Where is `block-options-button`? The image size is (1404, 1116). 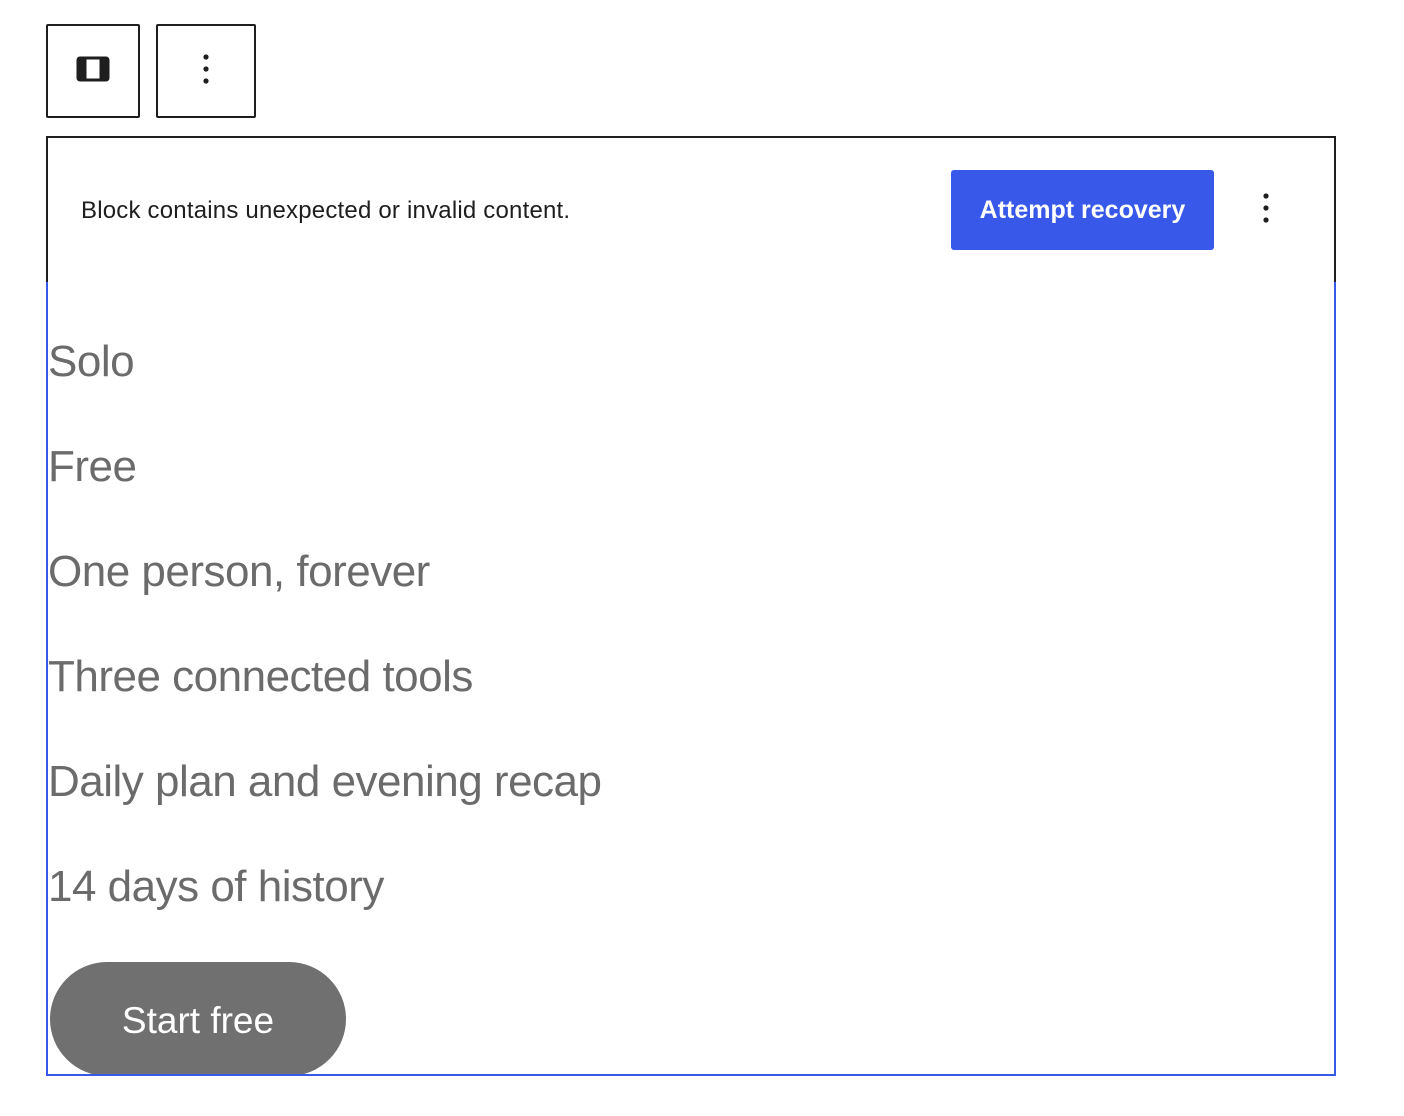 block-options-button is located at coordinates (206, 71).